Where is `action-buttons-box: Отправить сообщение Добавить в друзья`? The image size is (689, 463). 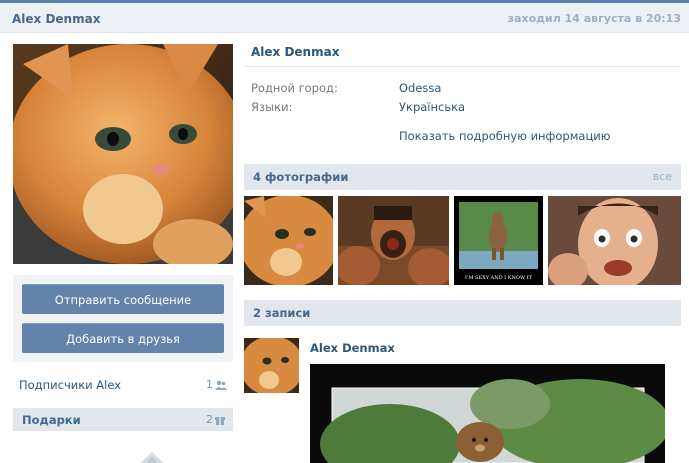
action-buttons-box: Отправить сообщение Добавить в друзья is located at coordinates (123, 318).